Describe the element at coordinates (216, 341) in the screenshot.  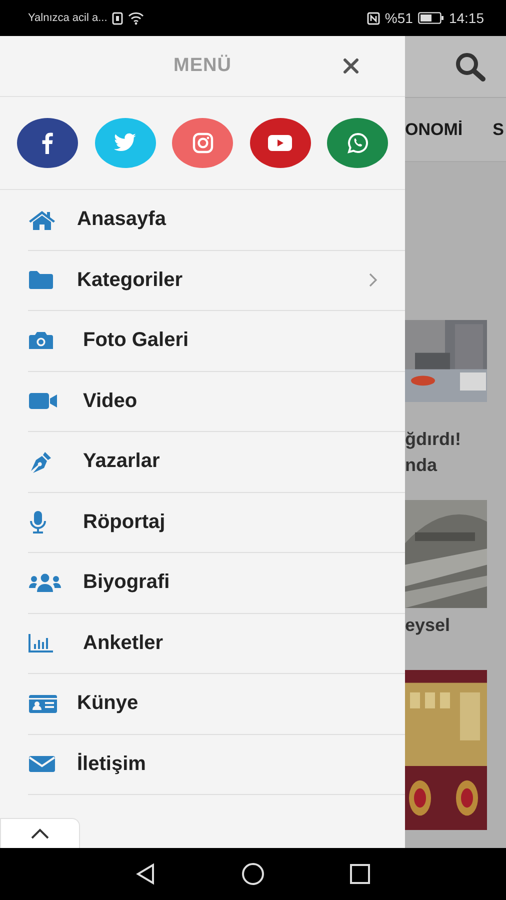
I see `menu-item: Foto Galeri` at that location.